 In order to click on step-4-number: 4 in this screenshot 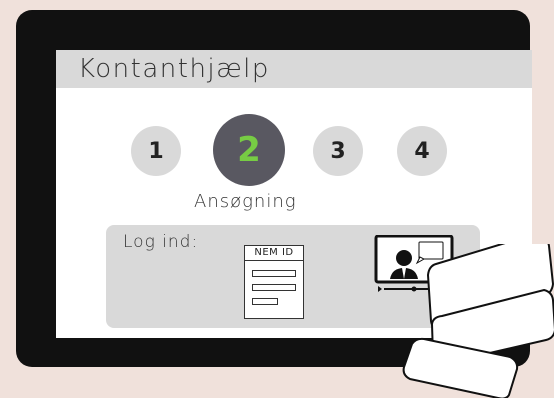, I will do `click(422, 151)`.